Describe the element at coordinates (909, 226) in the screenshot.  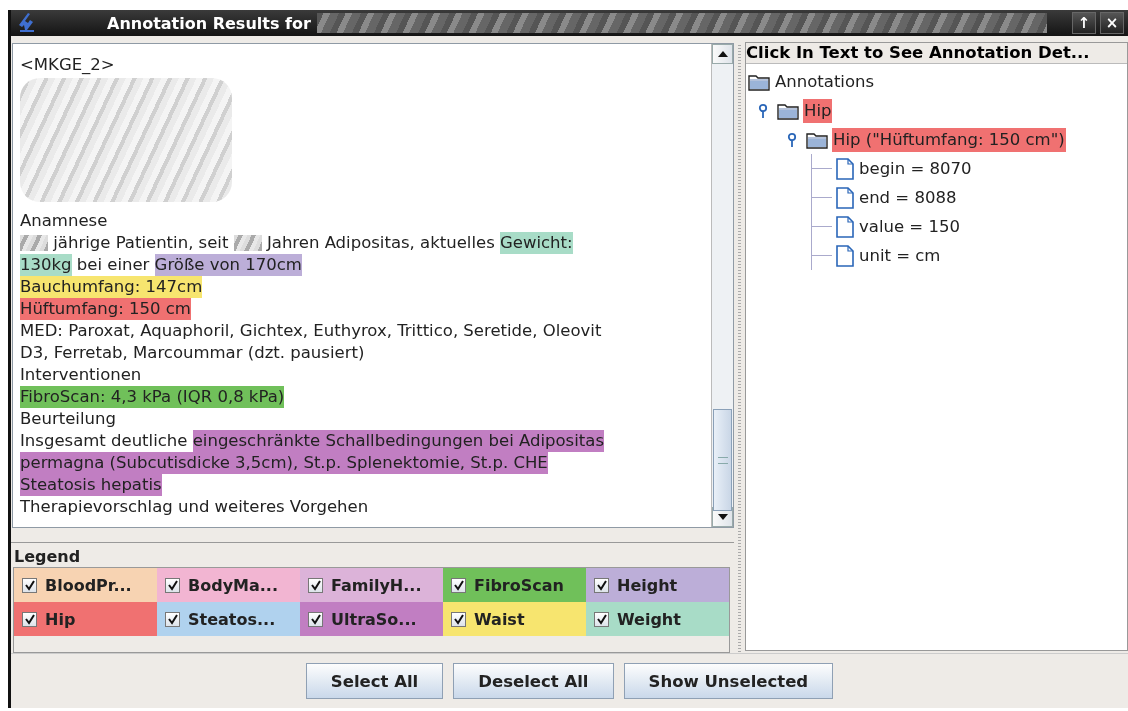
I see `tree-node: value = 150` at that location.